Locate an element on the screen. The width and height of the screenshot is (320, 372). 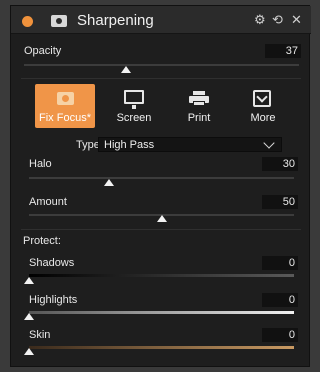
opacity-label: Opacity is located at coordinates (43, 51).